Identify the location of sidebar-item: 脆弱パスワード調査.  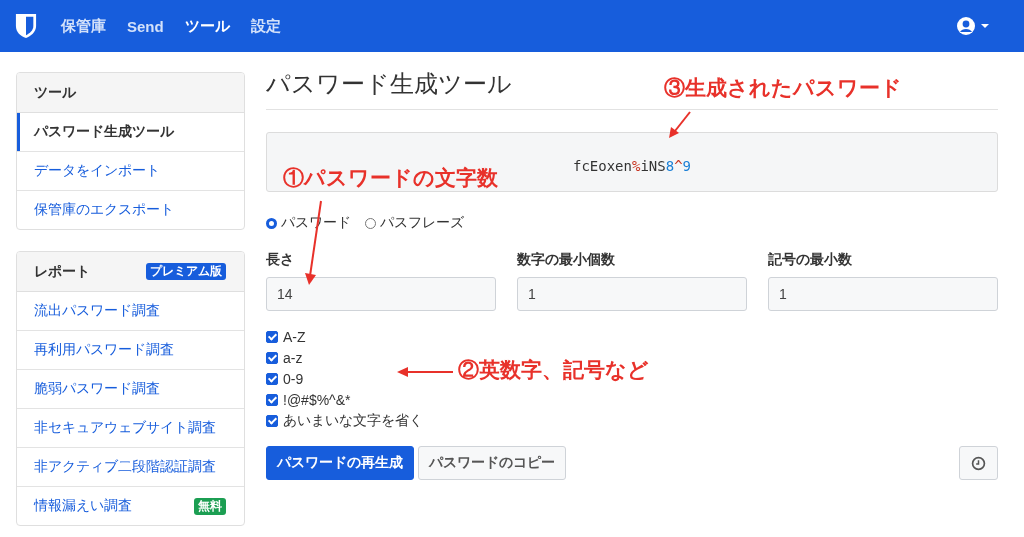
(130, 389).